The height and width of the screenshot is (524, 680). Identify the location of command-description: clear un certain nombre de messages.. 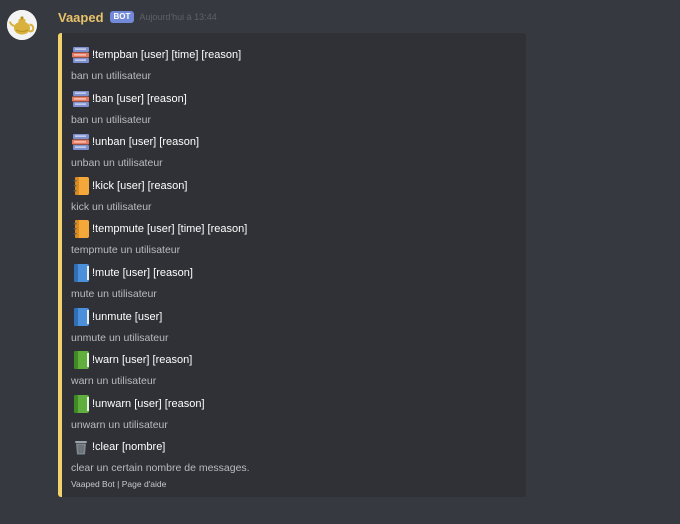
(160, 468).